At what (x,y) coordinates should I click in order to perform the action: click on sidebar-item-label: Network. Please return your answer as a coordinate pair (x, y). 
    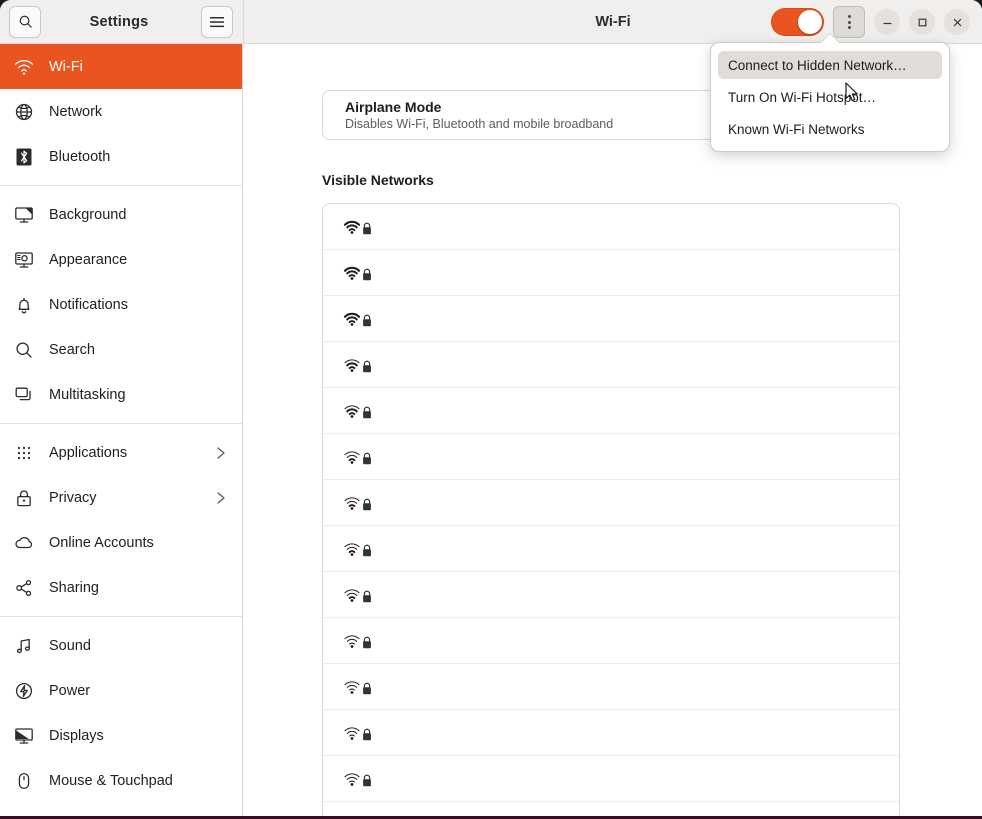
    Looking at the image, I should click on (76, 111).